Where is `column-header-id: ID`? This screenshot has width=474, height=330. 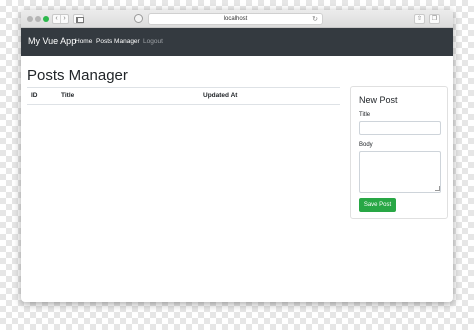
column-header-id: ID is located at coordinates (34, 95).